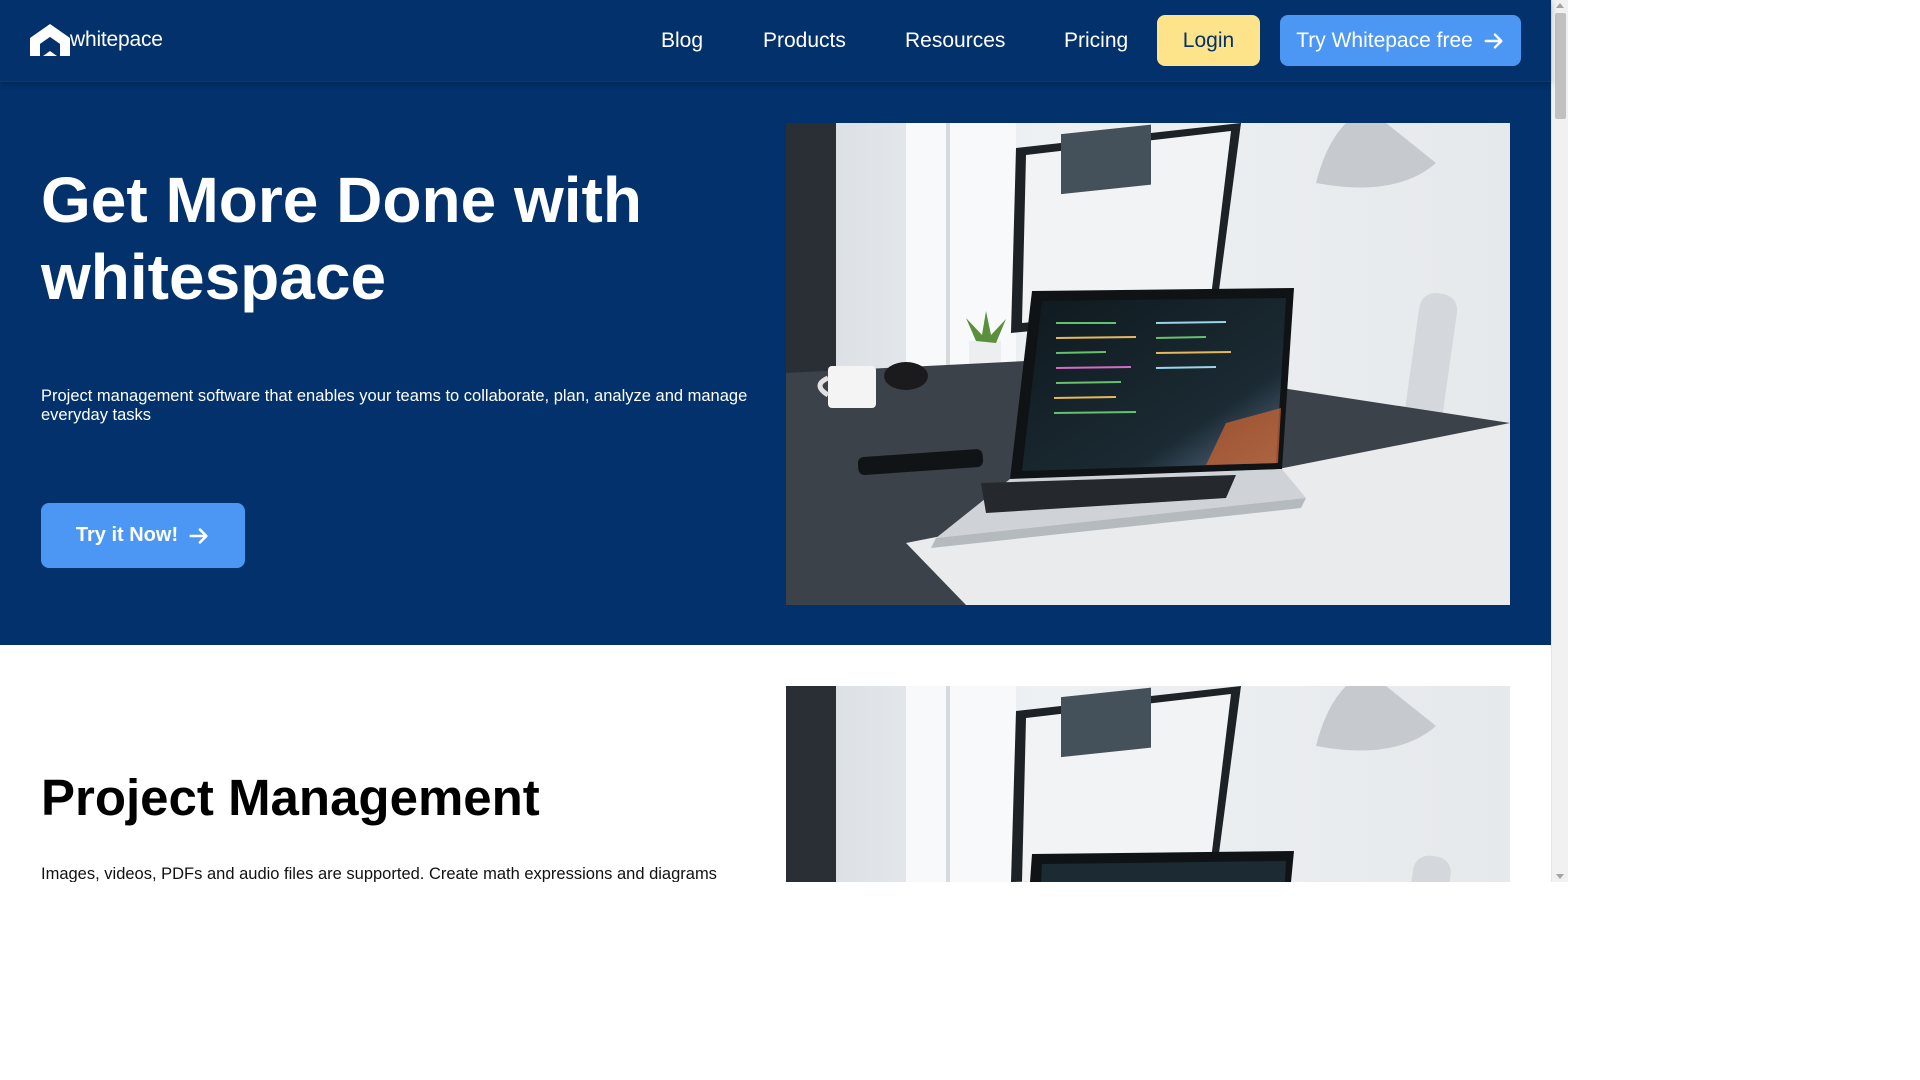 The height and width of the screenshot is (1080, 1920). What do you see at coordinates (290, 797) in the screenshot?
I see `section-title: Project Management` at bounding box center [290, 797].